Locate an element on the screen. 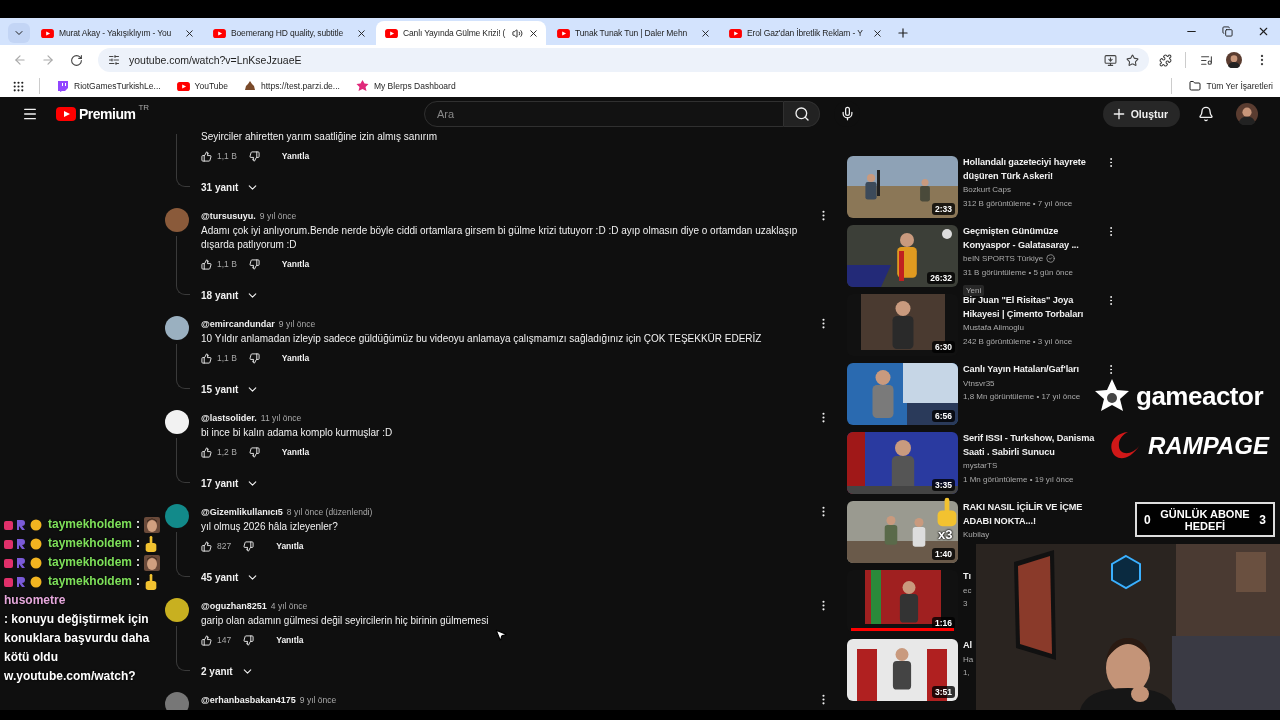 This screenshot has height=720, width=1280. comment-author: @lastsolider. is located at coordinates (229, 418).